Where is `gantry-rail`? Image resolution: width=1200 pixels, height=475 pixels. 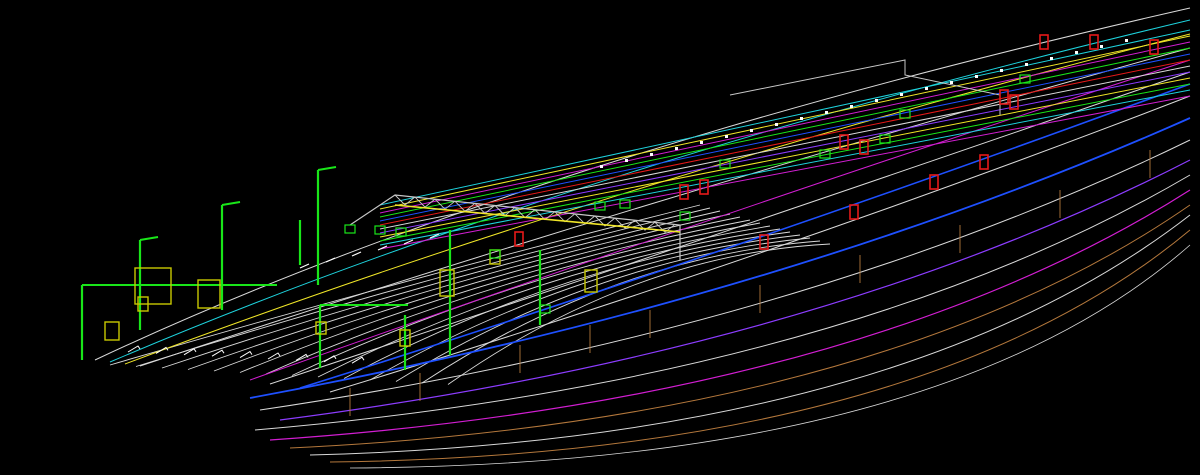 gantry-rail is located at coordinates (537, 218).